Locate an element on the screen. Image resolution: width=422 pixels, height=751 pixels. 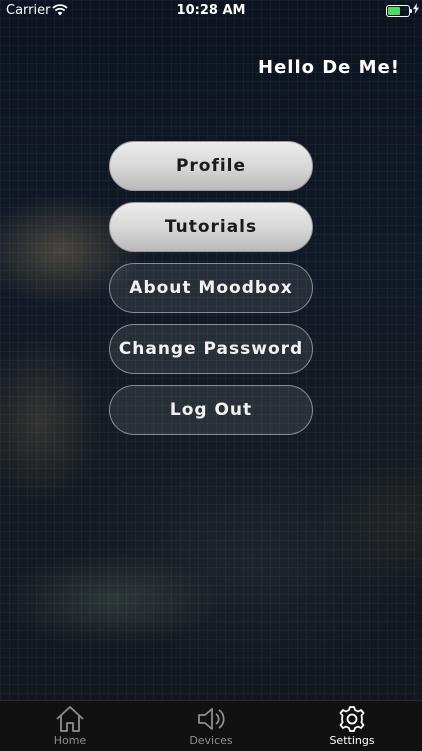
change-password-button: Change Password is located at coordinates (211, 349).